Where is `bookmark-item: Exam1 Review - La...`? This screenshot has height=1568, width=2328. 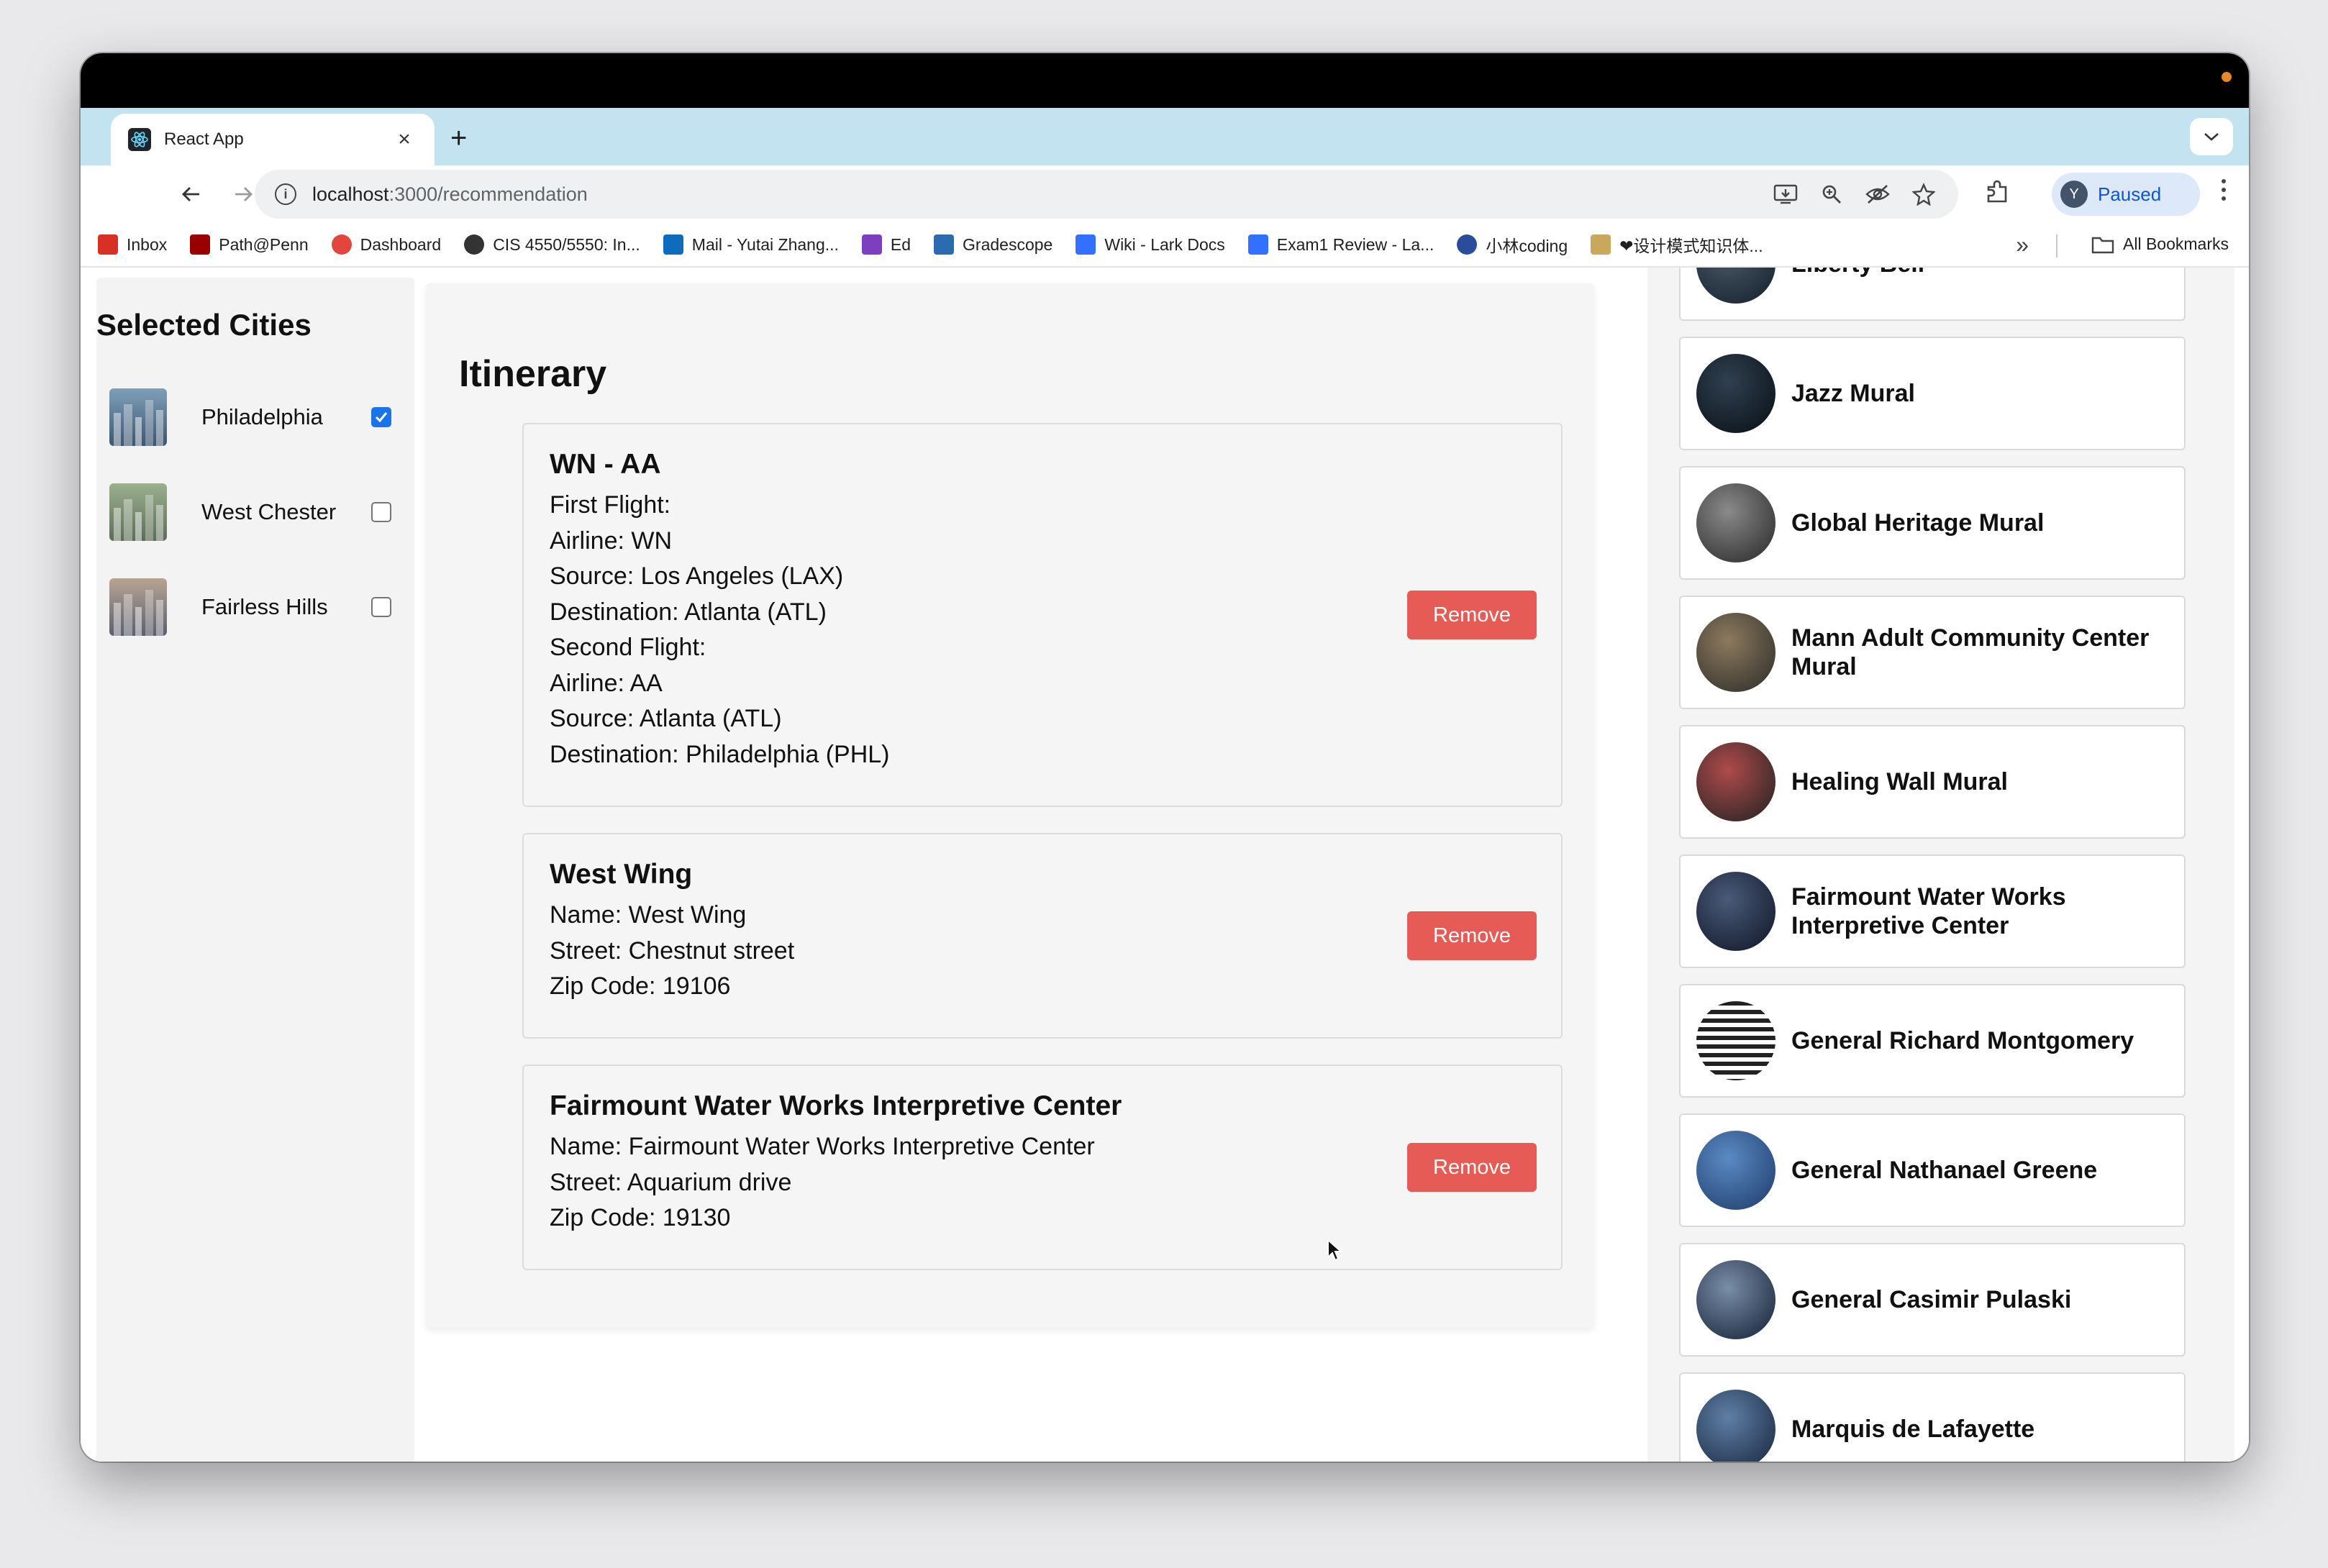
bookmark-item: Exam1 Review - La... is located at coordinates (1340, 245).